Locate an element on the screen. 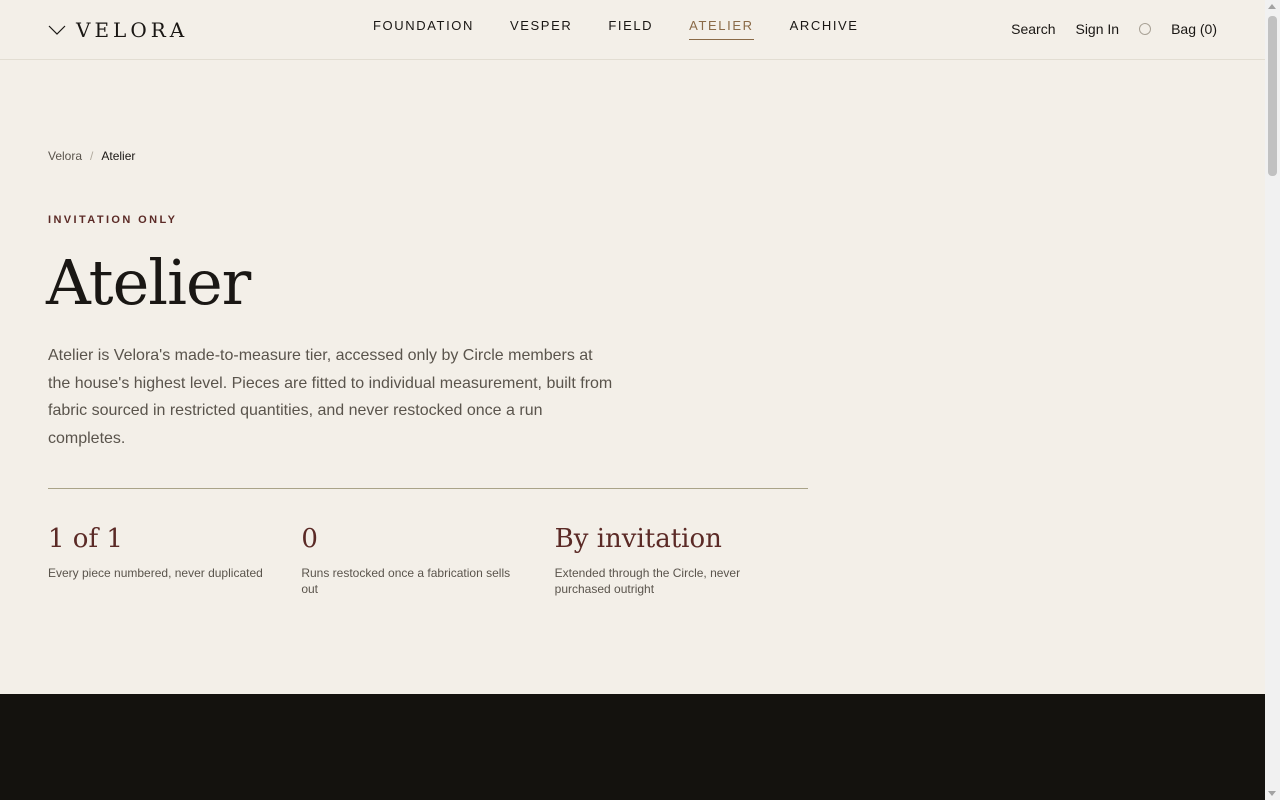 This screenshot has height=800, width=1280. chevron-down-icon is located at coordinates (57, 30).